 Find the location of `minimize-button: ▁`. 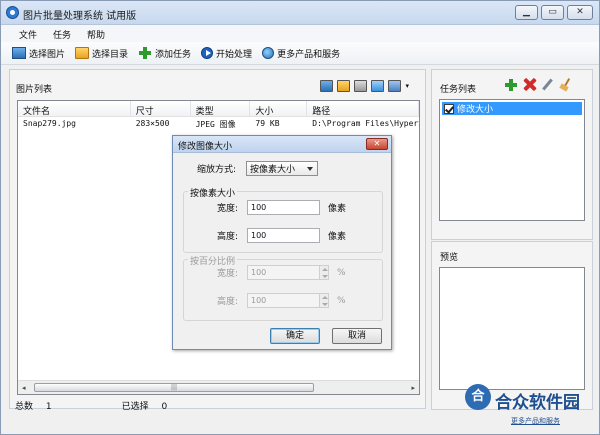

minimize-button: ▁ is located at coordinates (526, 12).